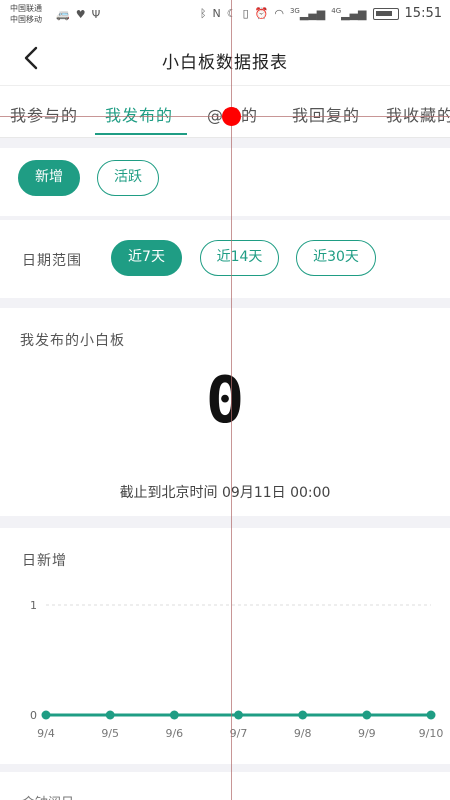 This screenshot has width=450, height=800. Describe the element at coordinates (139, 114) in the screenshot. I see `tab-published: 我发布的` at that location.